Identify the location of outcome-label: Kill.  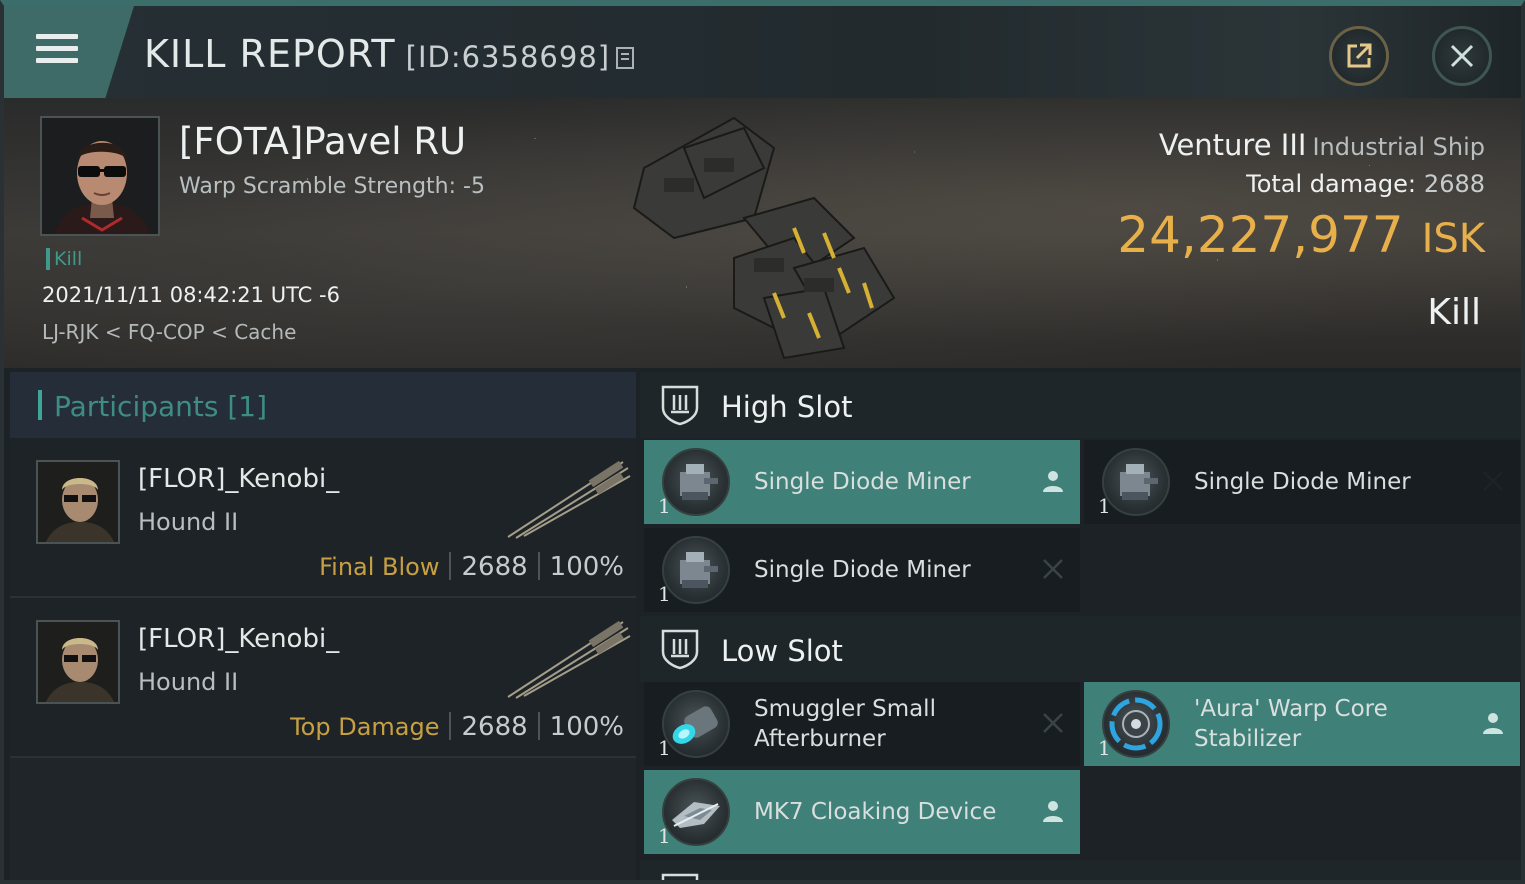
(1454, 312).